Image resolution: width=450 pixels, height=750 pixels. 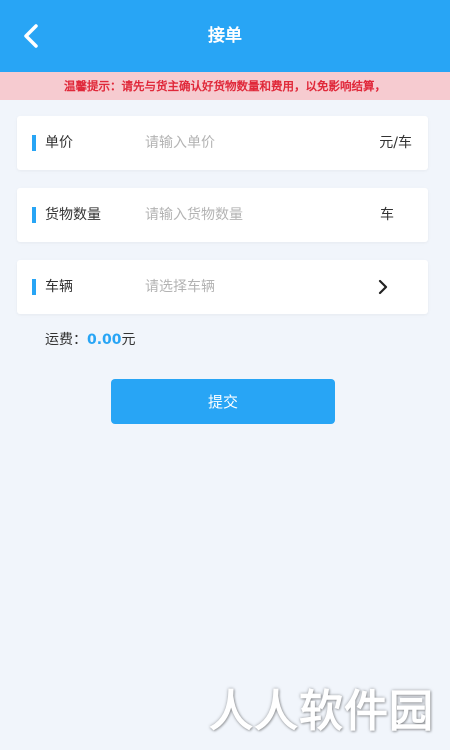 I want to click on quantity-label: 货物数量, so click(x=73, y=215).